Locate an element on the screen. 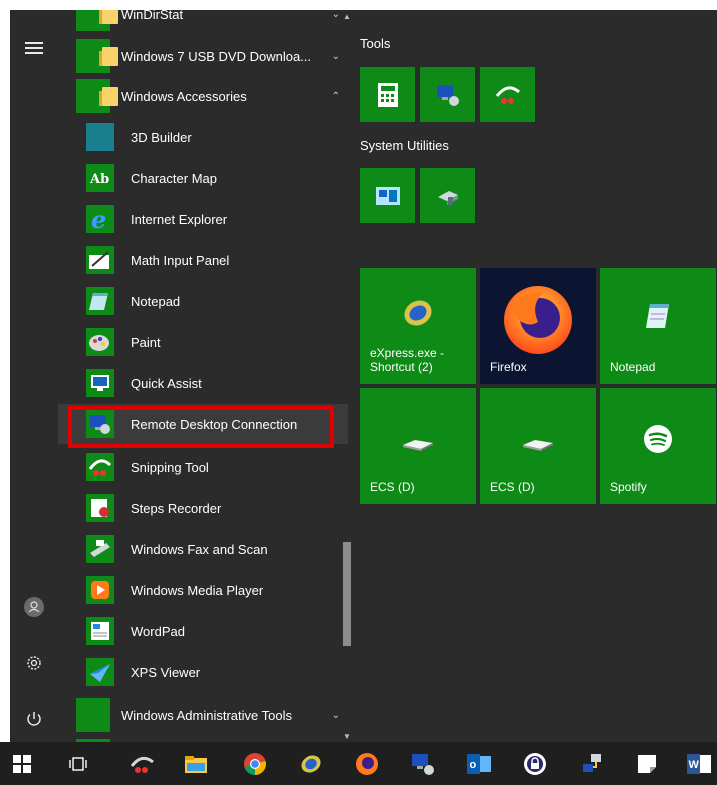  list-item: WinDirStat ⌄ is located at coordinates (203, 22).